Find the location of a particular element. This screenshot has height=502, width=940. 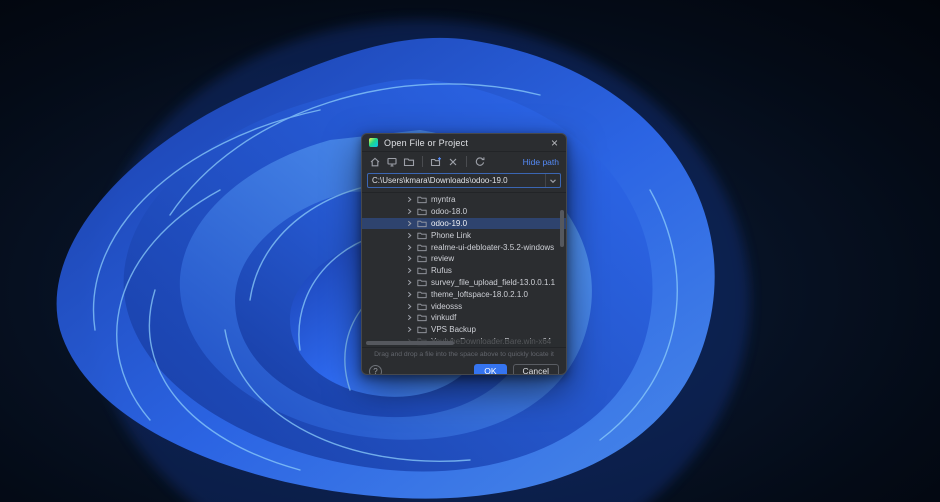

new-folder-icon is located at coordinates (436, 162).